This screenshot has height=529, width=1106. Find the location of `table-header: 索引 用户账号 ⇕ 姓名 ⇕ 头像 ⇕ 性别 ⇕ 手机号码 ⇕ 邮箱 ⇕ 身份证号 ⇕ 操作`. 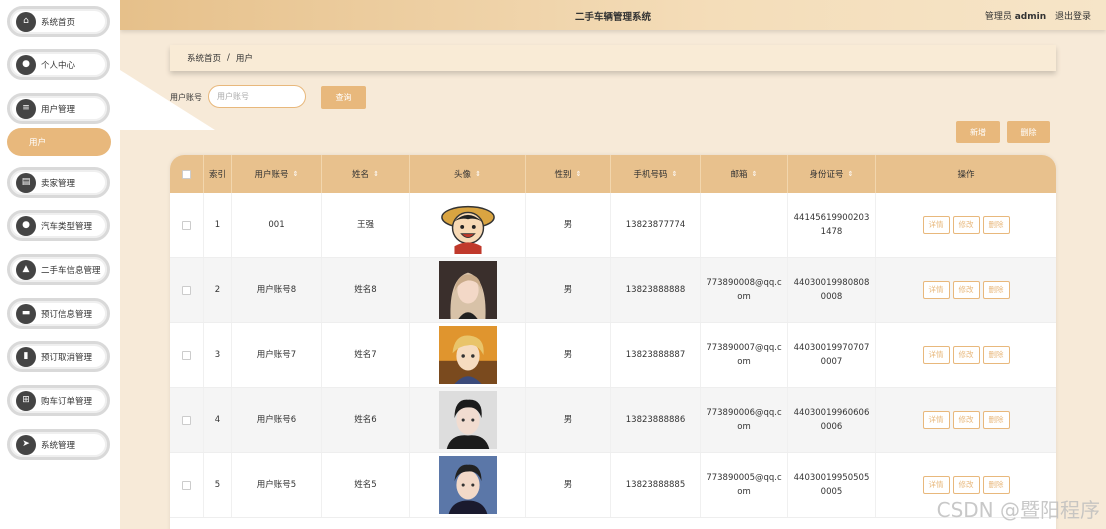

table-header: 索引 用户账号 ⇕ 姓名 ⇕ 头像 ⇕ 性别 ⇕ 手机号码 ⇕ 邮箱 ⇕ 身份证号 ⇕ 操作 is located at coordinates (613, 174).